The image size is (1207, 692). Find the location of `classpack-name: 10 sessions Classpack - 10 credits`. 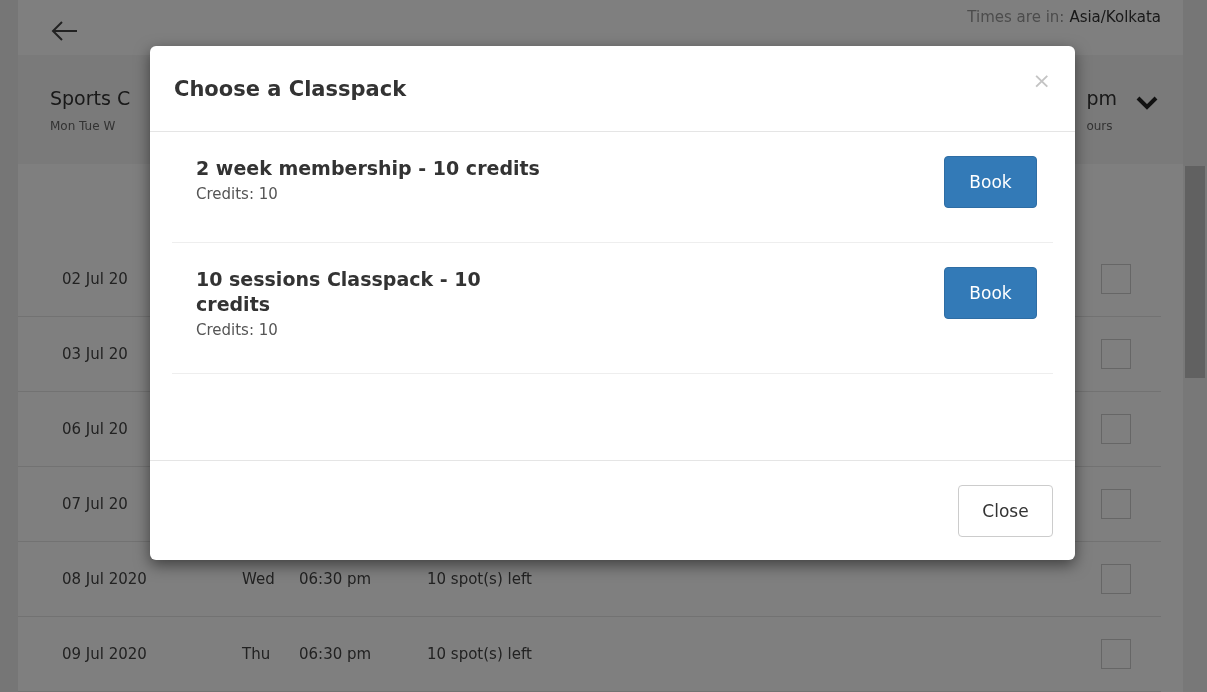

classpack-name: 10 sessions Classpack - 10 credits is located at coordinates (339, 292).